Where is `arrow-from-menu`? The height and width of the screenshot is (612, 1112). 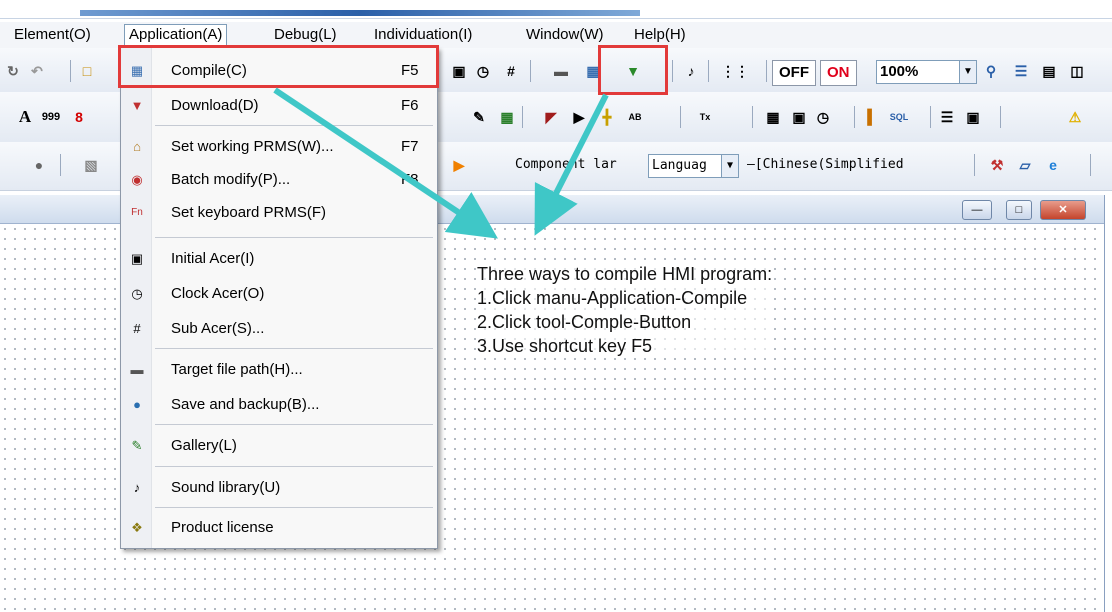 arrow-from-menu is located at coordinates (385, 163).